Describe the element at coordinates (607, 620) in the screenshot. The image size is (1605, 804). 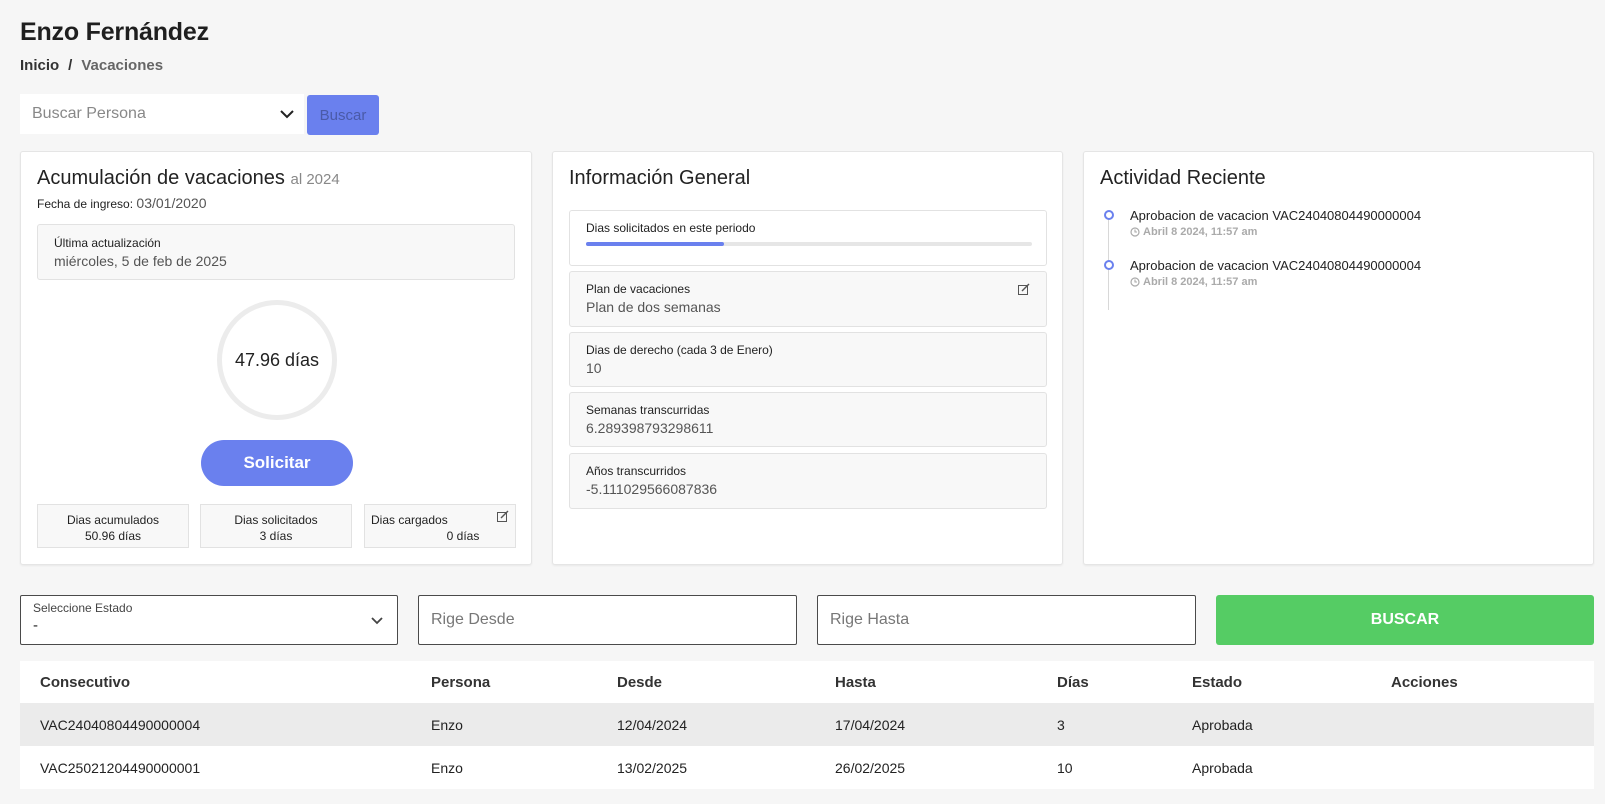
I see `from-date-input` at that location.